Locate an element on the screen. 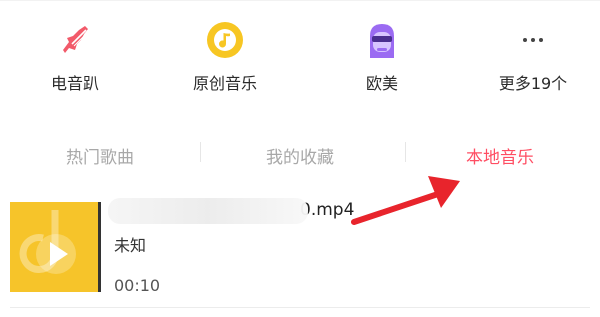 The image size is (600, 317). tab-bar: 热门歌曲 我的收藏 本地音乐 is located at coordinates (300, 158).